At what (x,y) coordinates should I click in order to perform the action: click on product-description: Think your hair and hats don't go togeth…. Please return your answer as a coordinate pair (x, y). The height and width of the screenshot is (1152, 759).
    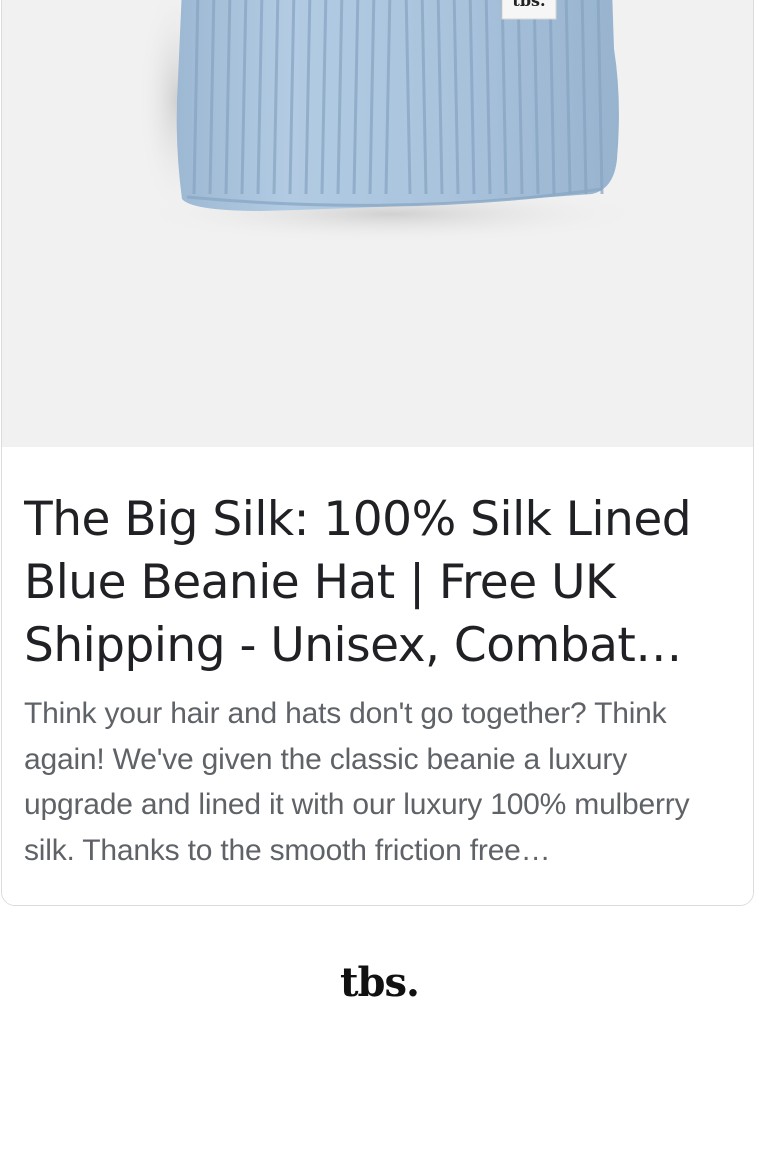
    Looking at the image, I should click on (357, 782).